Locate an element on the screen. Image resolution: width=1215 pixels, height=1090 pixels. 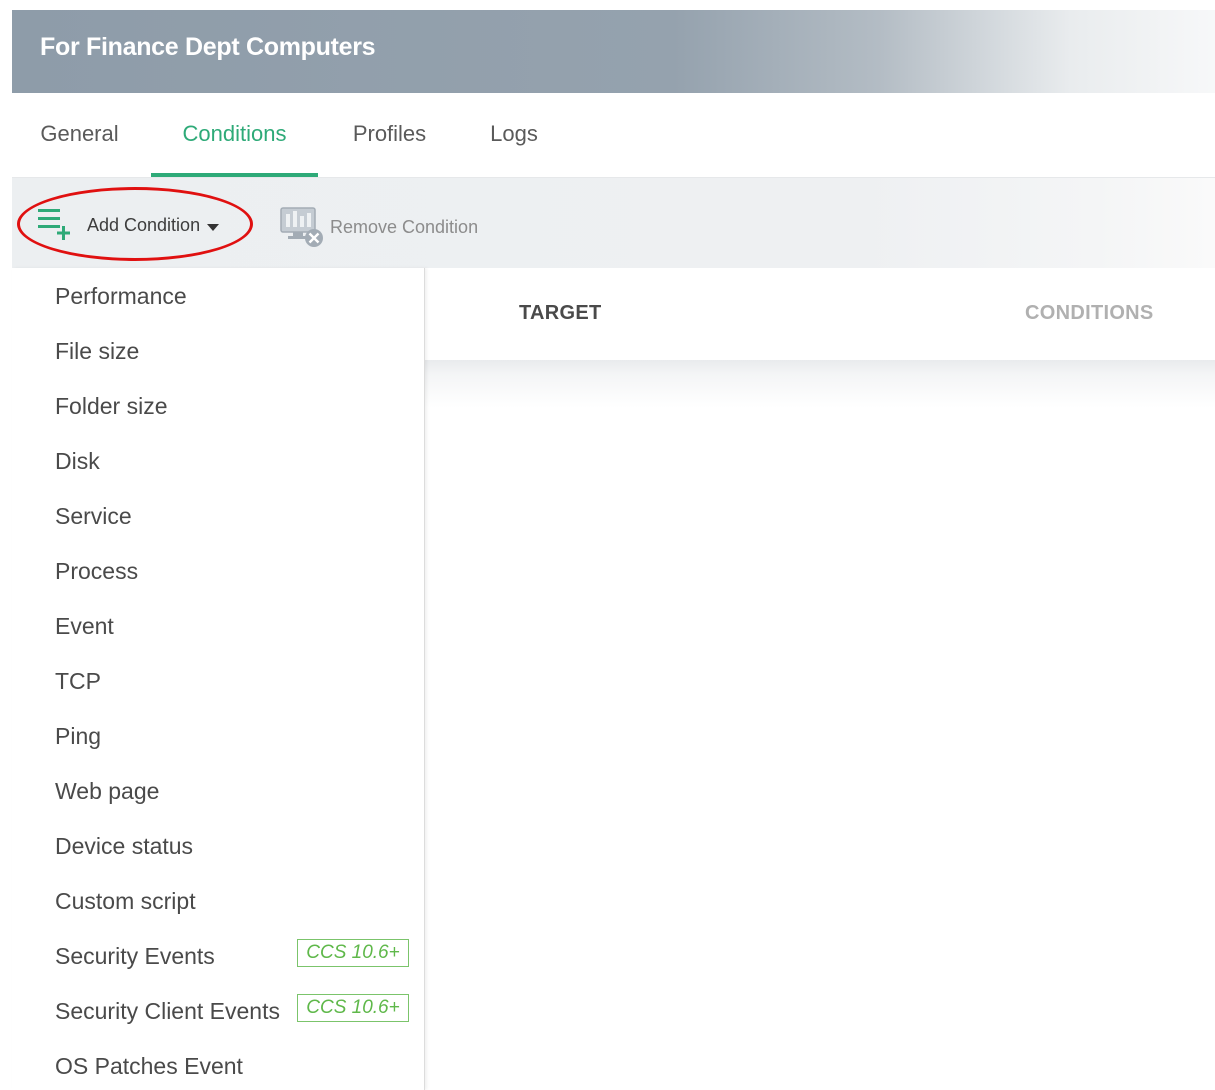
add-condition-button: Add Condition is located at coordinates (128, 225).